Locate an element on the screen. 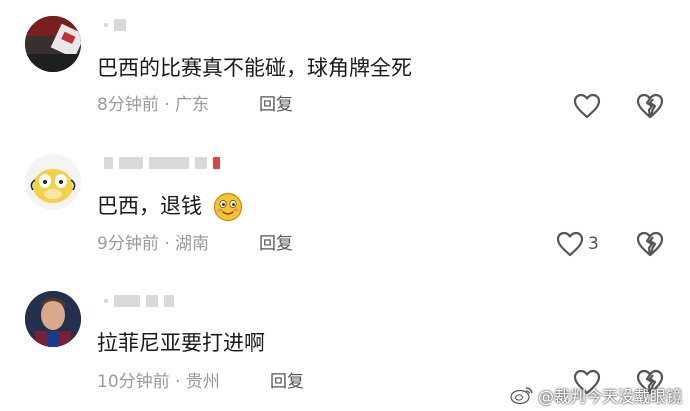 The width and height of the screenshot is (690, 411). comment-text: 巴西的比赛真不能碰，球角牌全死 is located at coordinates (254, 68).